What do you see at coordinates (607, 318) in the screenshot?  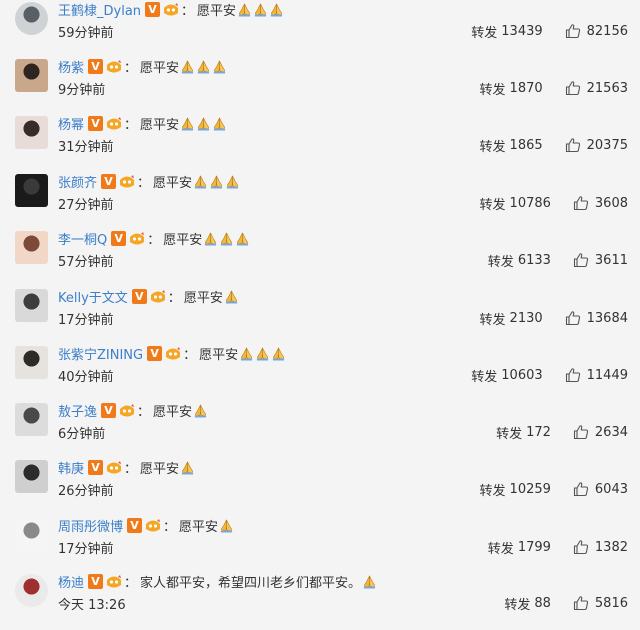 I see `like-count: 13684` at bounding box center [607, 318].